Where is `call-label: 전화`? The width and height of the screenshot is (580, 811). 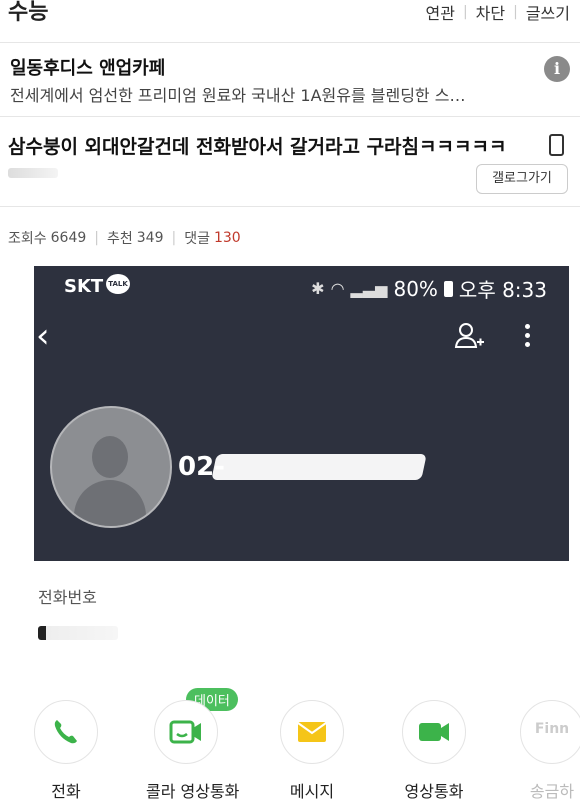
call-label: 전화 is located at coordinates (66, 791).